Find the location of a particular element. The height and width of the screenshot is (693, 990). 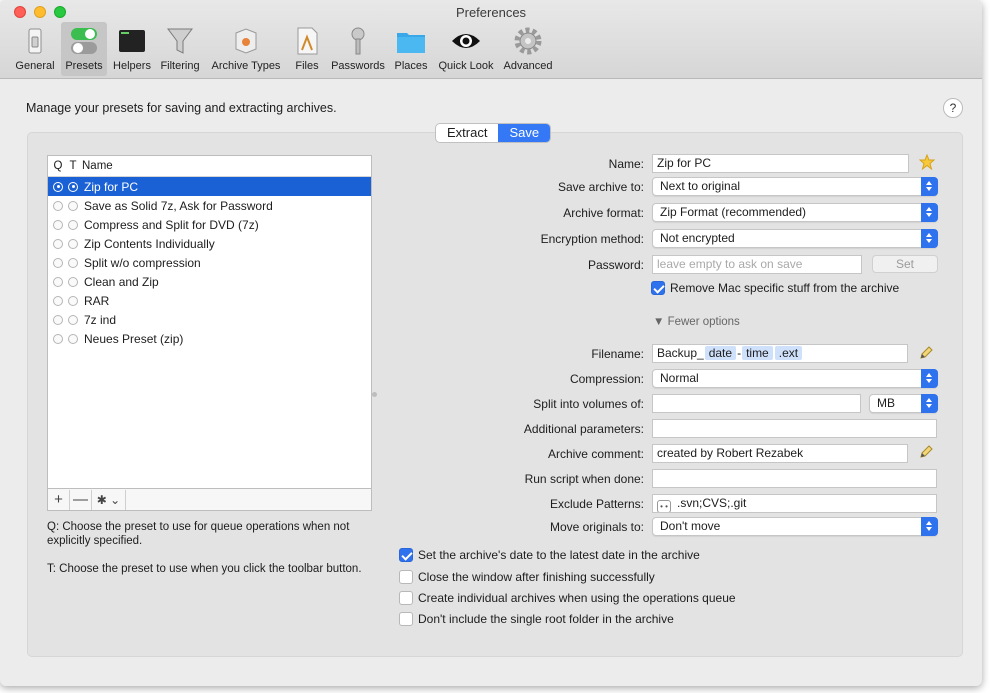

preset-row: Zip for PC is located at coordinates (209, 186).